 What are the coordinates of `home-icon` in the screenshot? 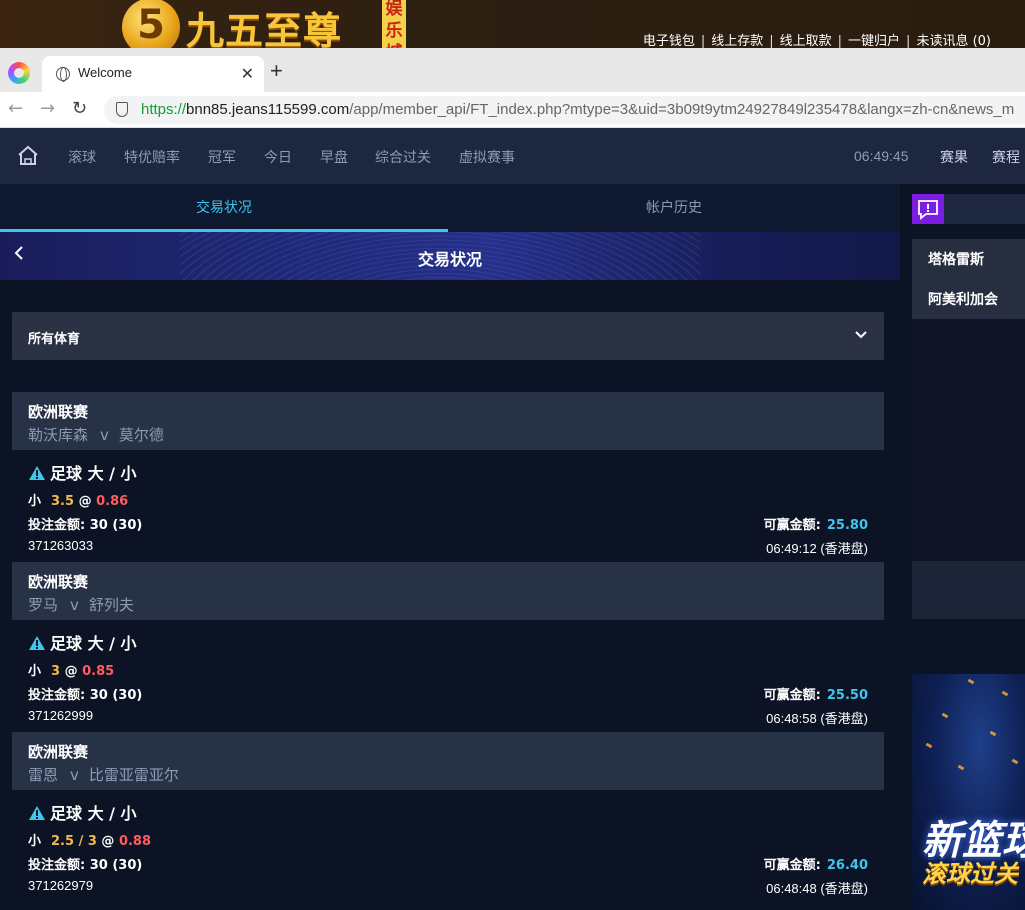 It's located at (28, 155).